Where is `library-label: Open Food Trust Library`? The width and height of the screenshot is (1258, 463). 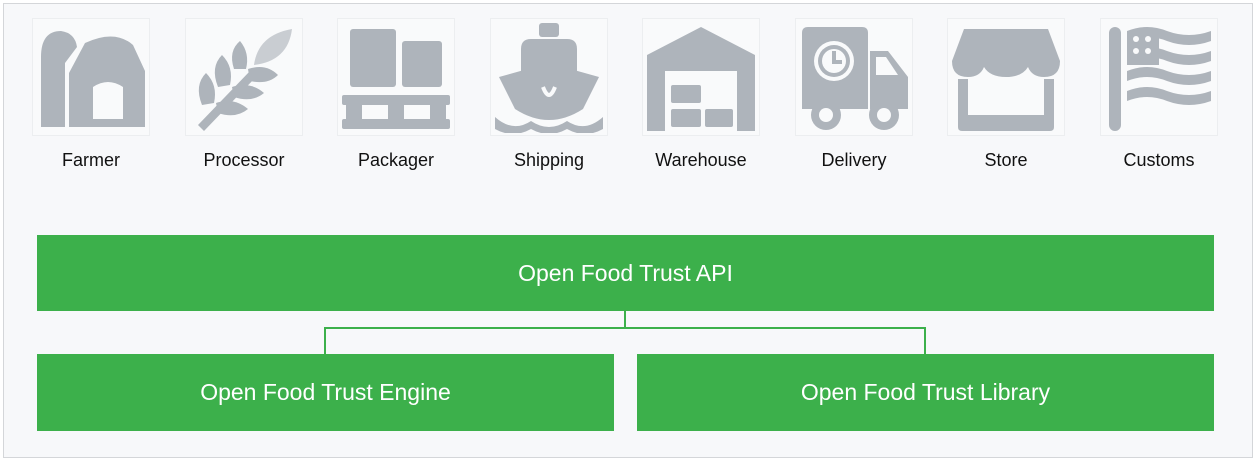
library-label: Open Food Trust Library is located at coordinates (925, 392).